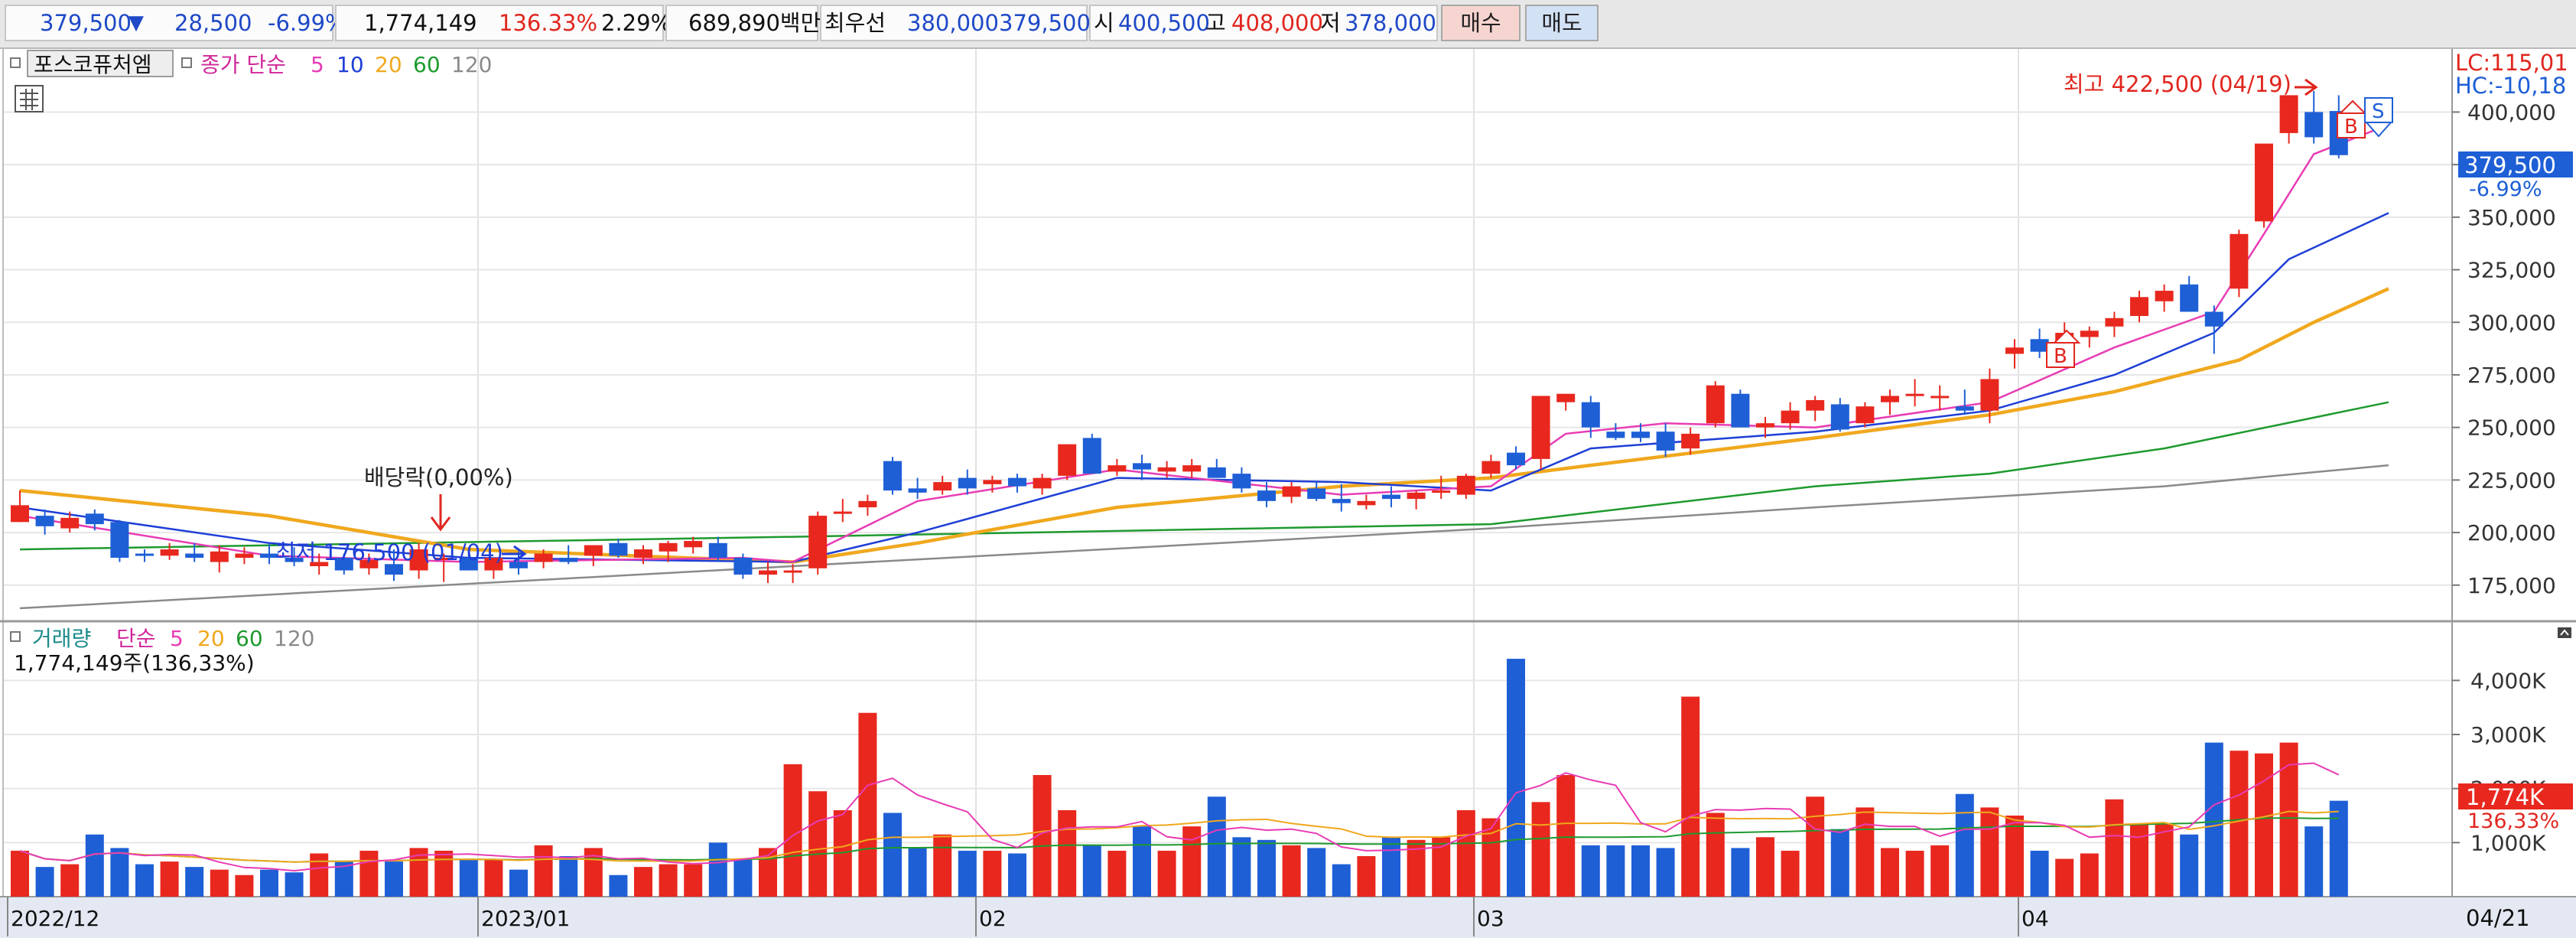 The width and height of the screenshot is (2576, 938). I want to click on vol-ma-legend-120: 120, so click(294, 638).